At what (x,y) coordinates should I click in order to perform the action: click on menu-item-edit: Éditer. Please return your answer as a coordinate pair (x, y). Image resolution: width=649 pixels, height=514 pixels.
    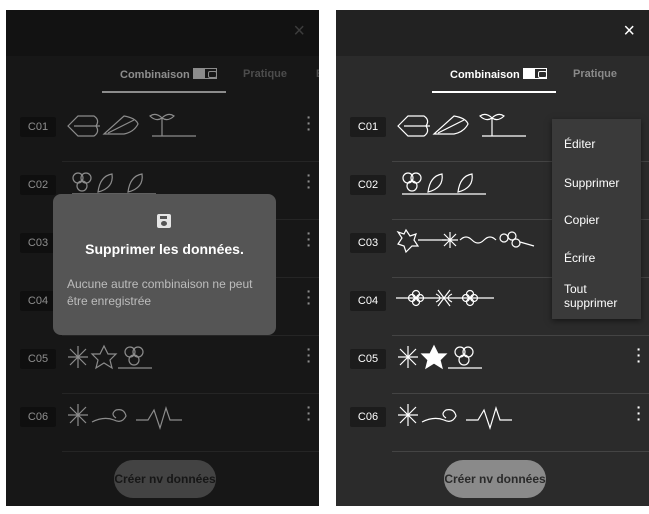
    Looking at the image, I should click on (579, 144).